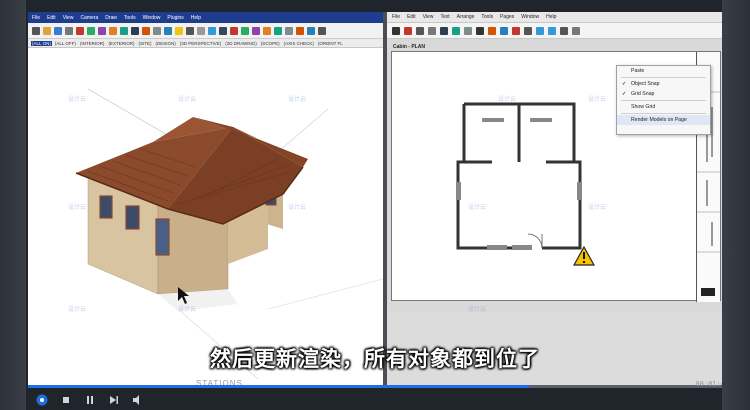  Describe the element at coordinates (89, 18) in the screenshot. I see `menu-camera: Camera` at that location.